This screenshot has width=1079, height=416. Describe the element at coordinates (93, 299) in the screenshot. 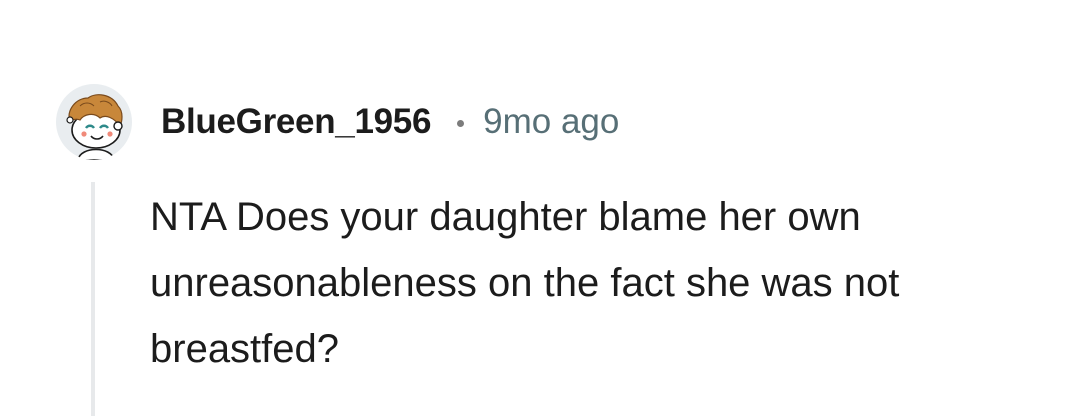

I see `thread-line` at that location.